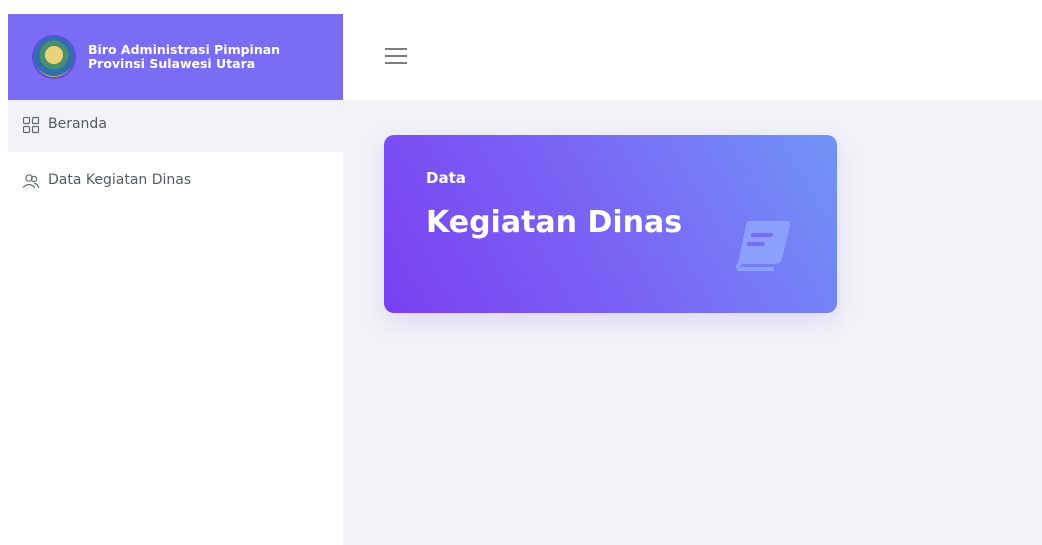  Describe the element at coordinates (554, 222) in the screenshot. I see `card-title: Kegiatan Dinas` at that location.